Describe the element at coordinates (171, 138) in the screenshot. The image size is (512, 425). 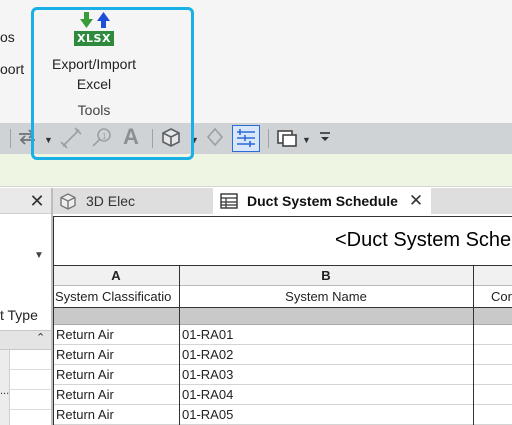
I see `3d-view-icon` at that location.